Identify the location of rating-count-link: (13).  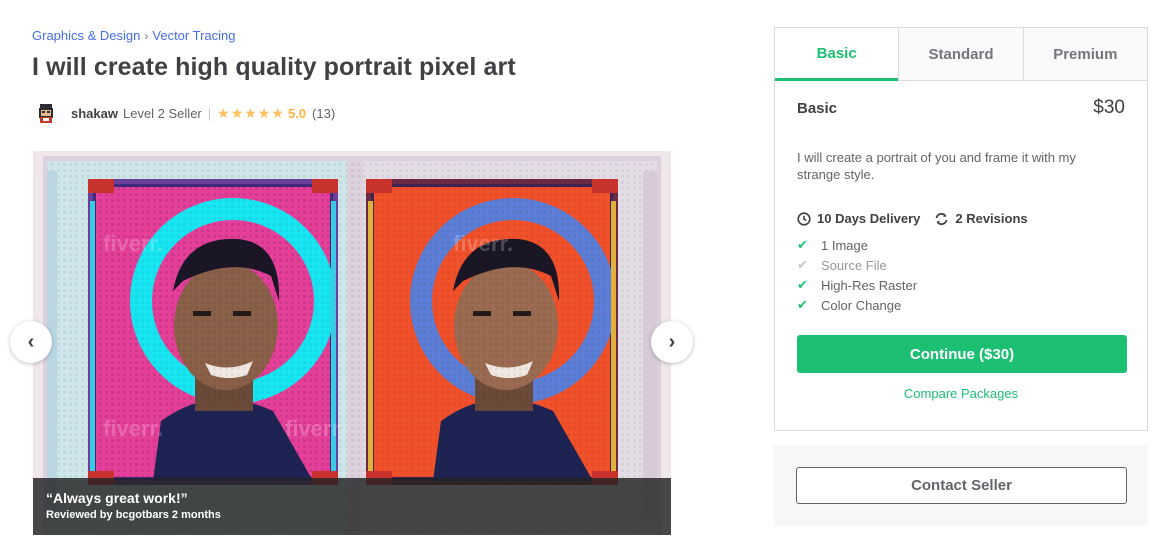
(323, 113).